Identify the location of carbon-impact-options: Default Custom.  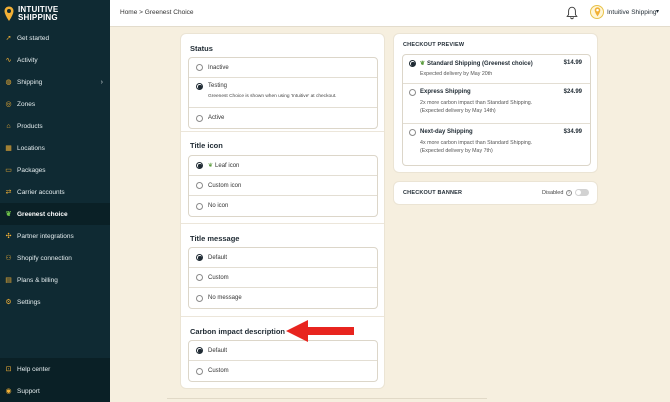
(283, 361).